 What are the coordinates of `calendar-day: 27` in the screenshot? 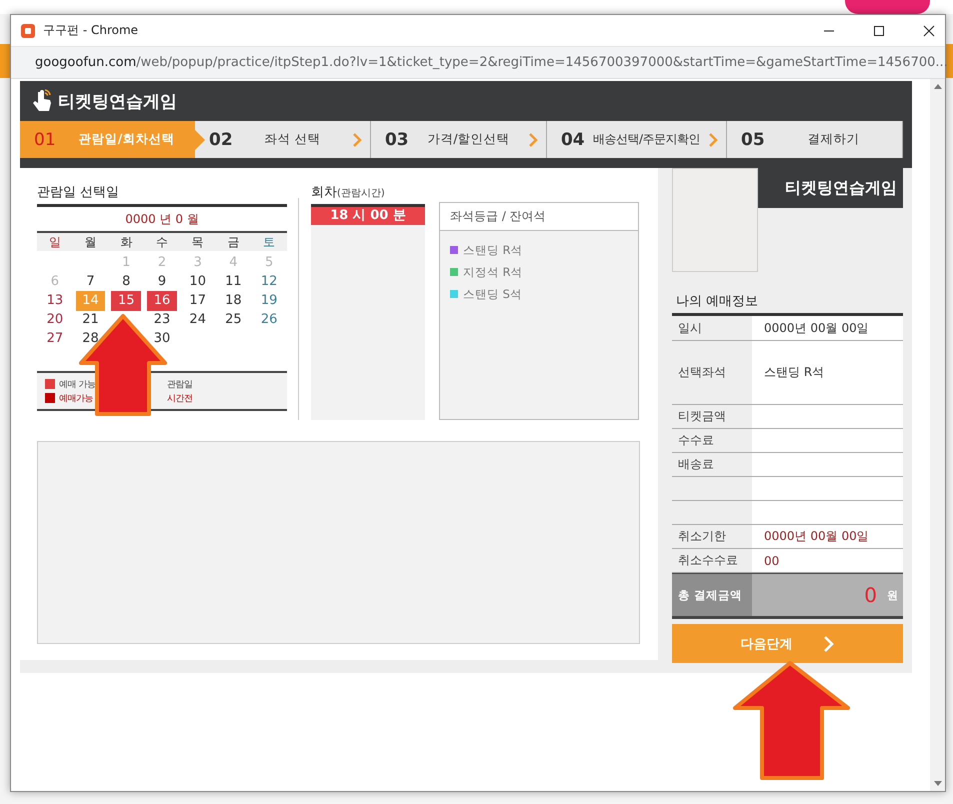 It's located at (55, 339).